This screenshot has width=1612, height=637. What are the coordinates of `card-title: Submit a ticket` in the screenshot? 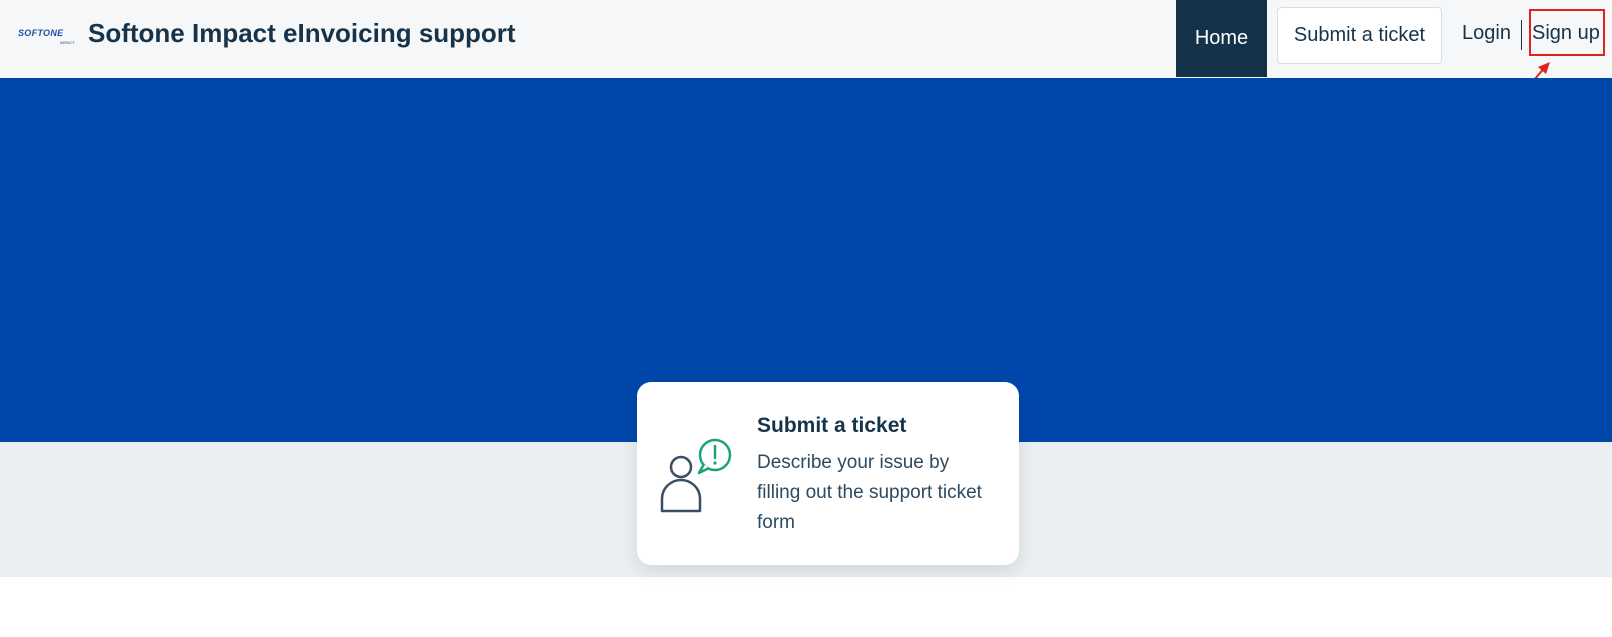 It's located at (832, 425).